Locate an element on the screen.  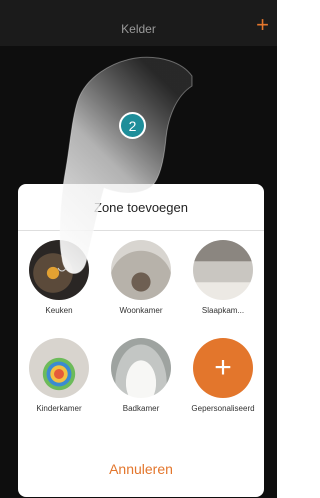
cancel-button: Annuleren is located at coordinates (141, 469).